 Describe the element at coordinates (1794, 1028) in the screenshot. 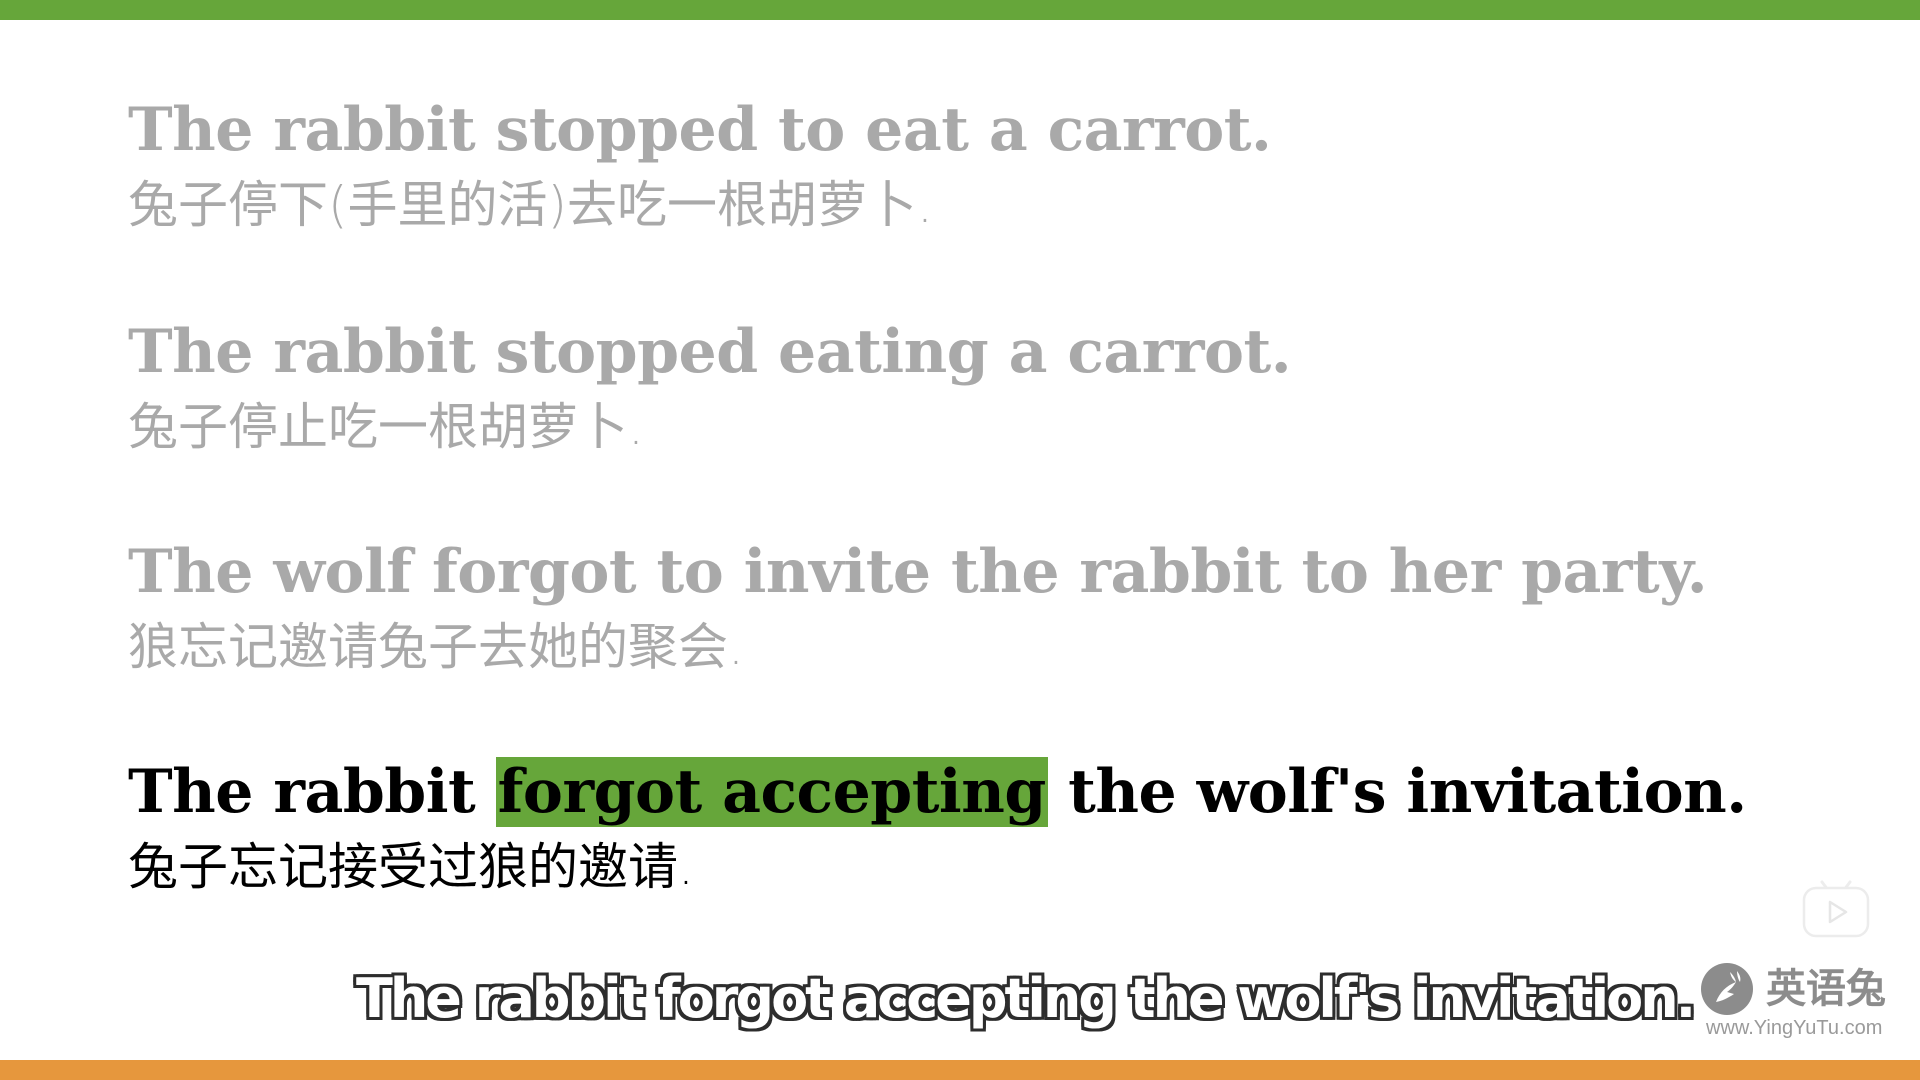

I see `watermark-url: www.YingYuTu.com` at that location.